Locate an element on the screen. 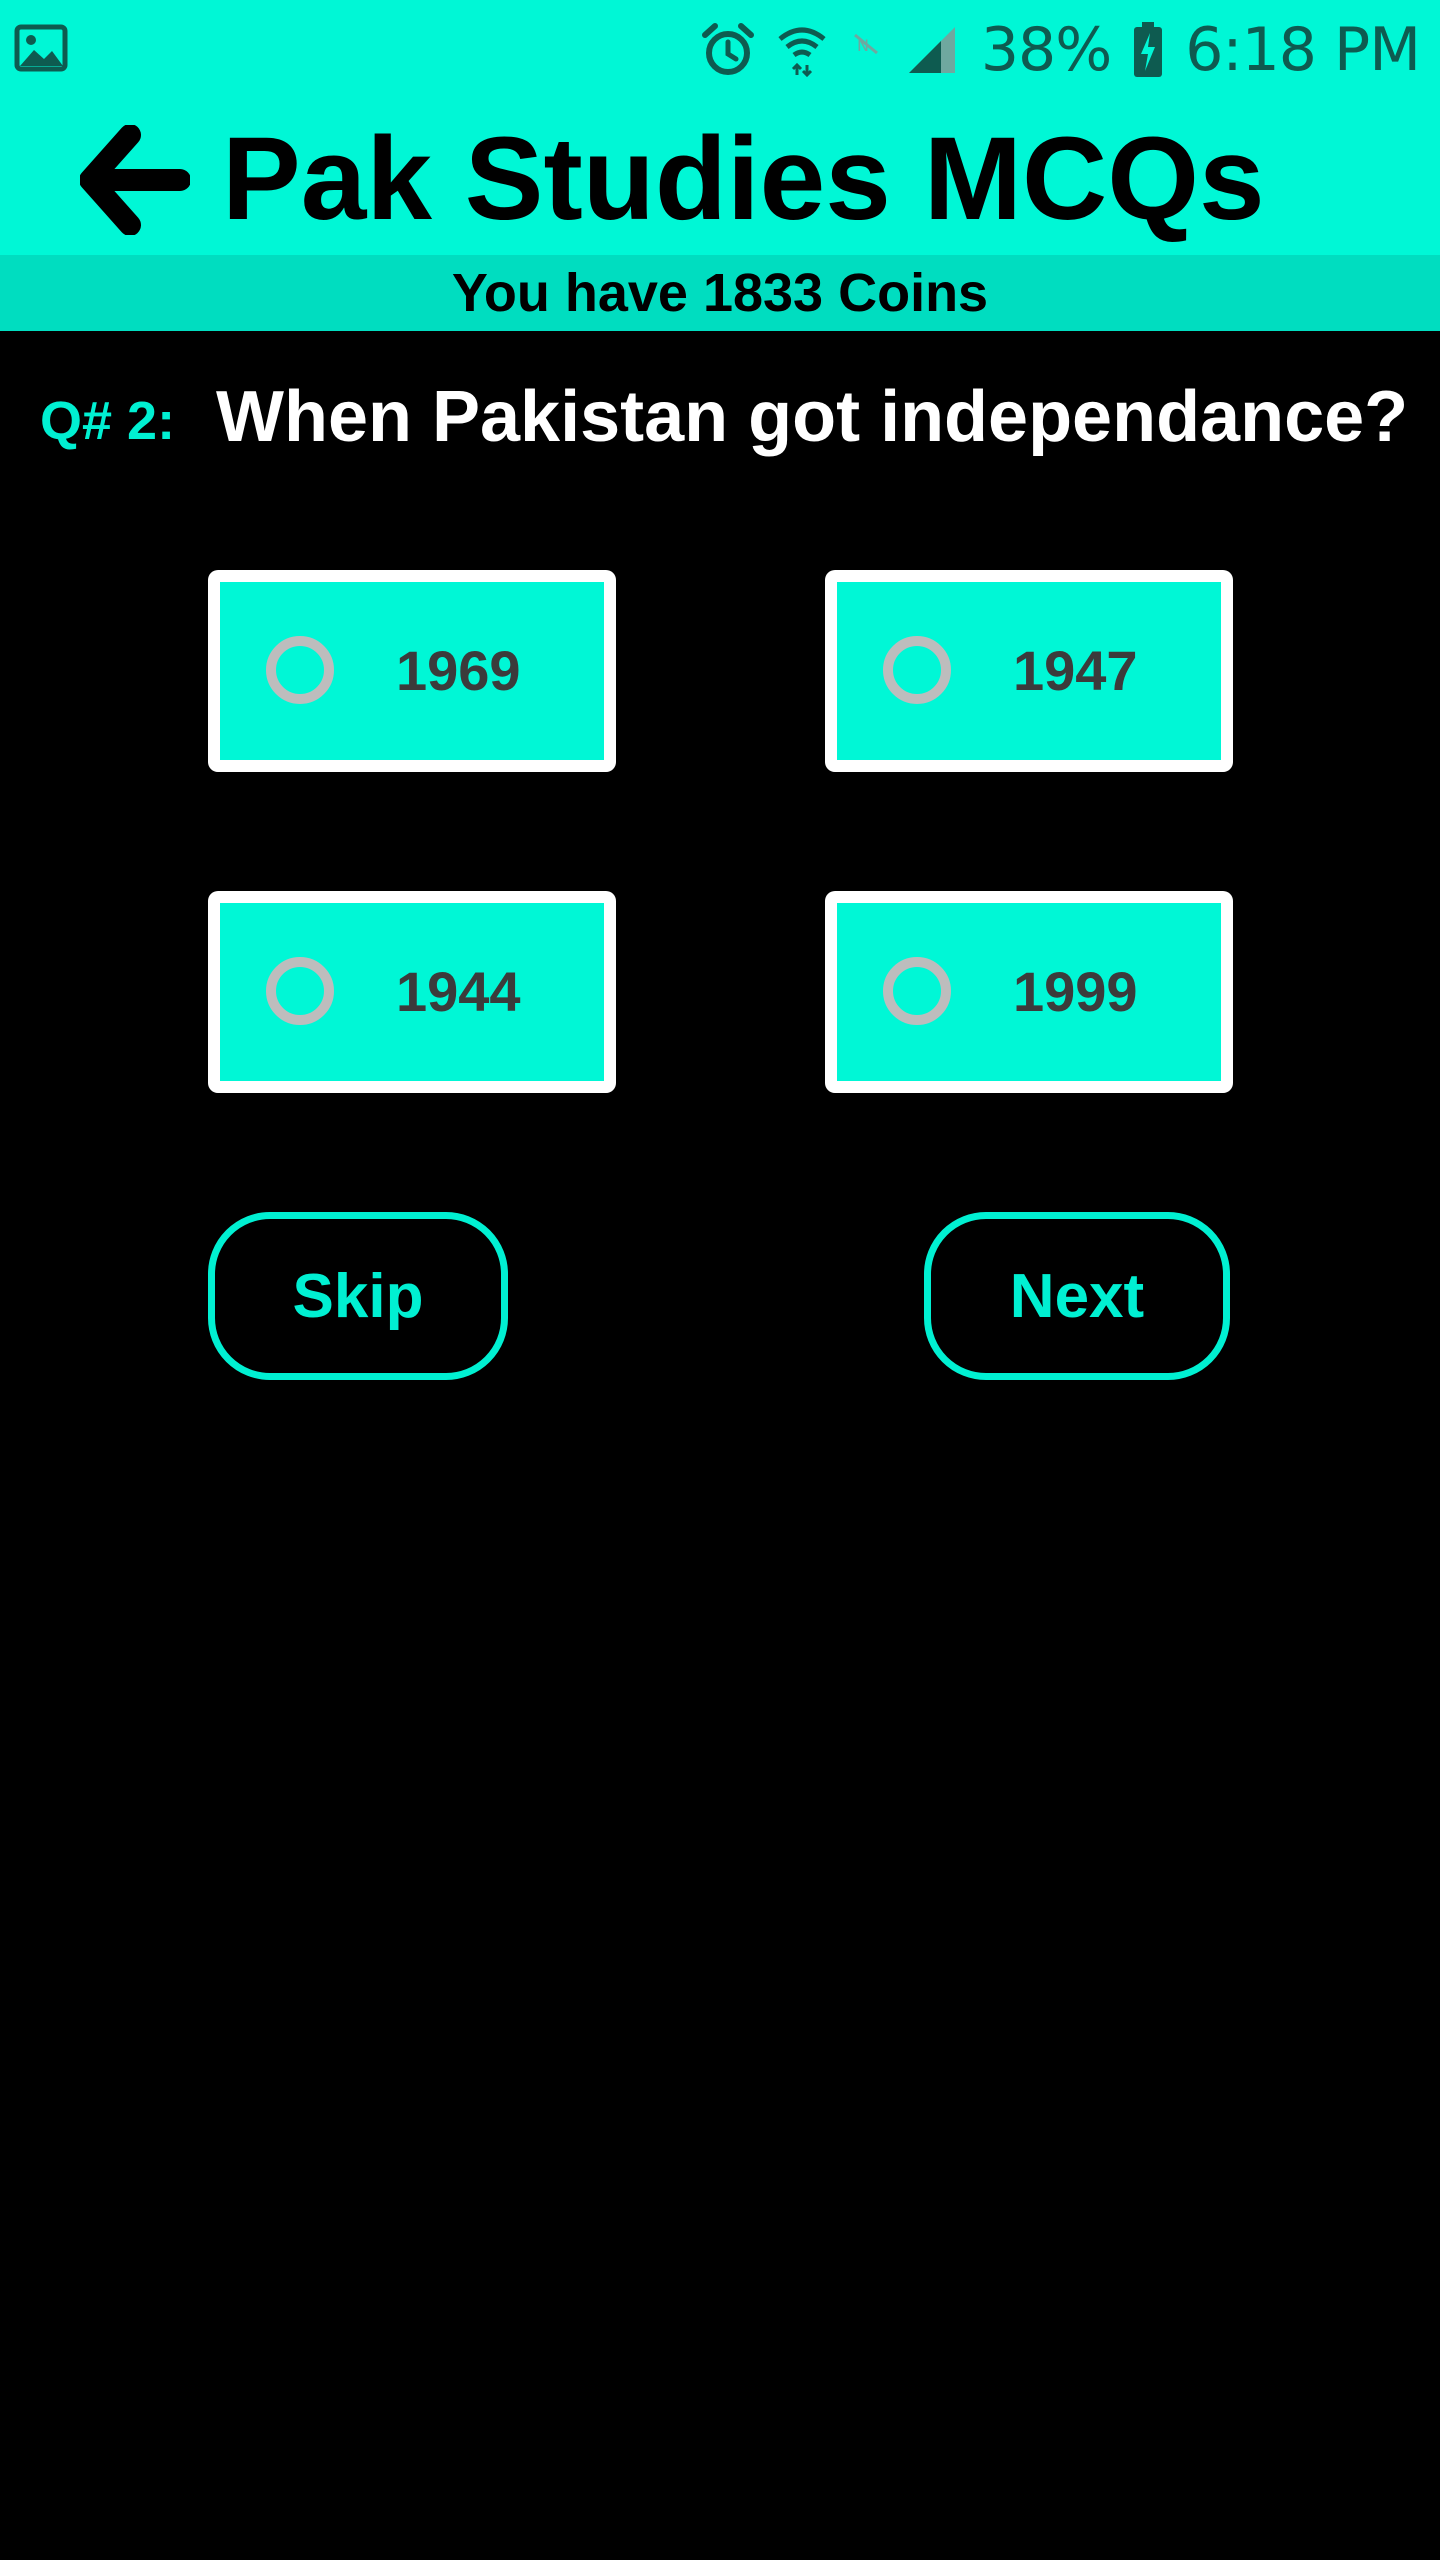 This screenshot has width=1440, height=2560. option-label: 1999 is located at coordinates (1075, 991).